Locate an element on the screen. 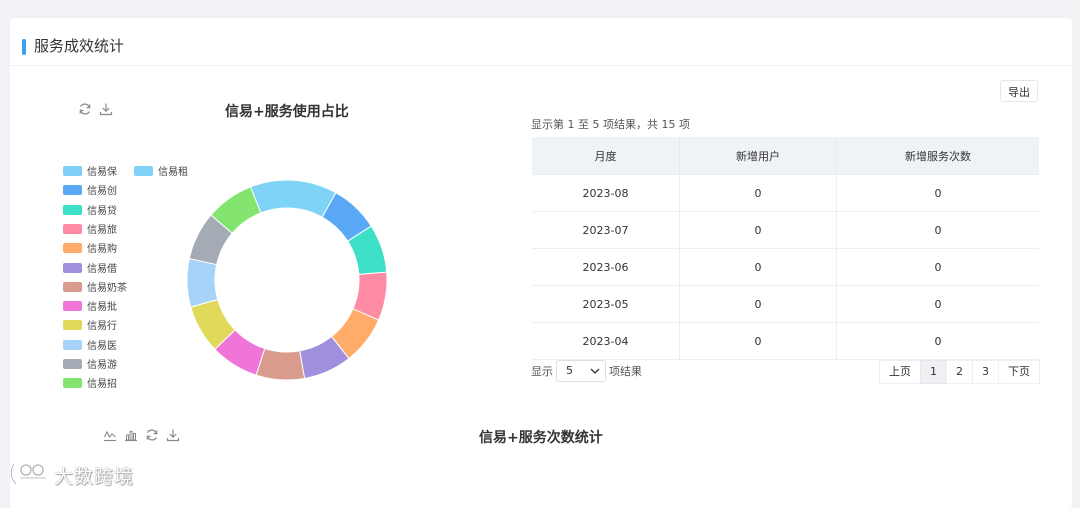 The height and width of the screenshot is (508, 1080). pie-slice-信易医 is located at coordinates (202, 282).